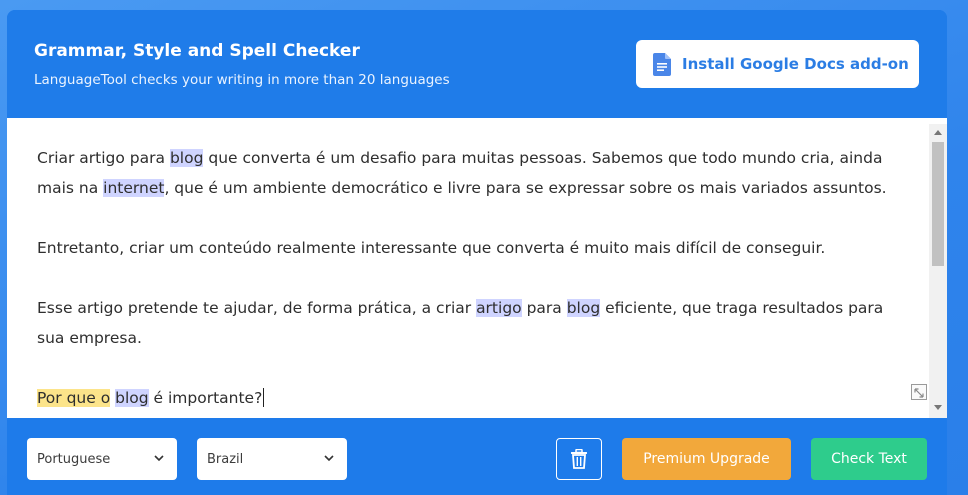 The image size is (968, 495). I want to click on install-google-docs-button: Install Google Docs add-on, so click(777, 64).